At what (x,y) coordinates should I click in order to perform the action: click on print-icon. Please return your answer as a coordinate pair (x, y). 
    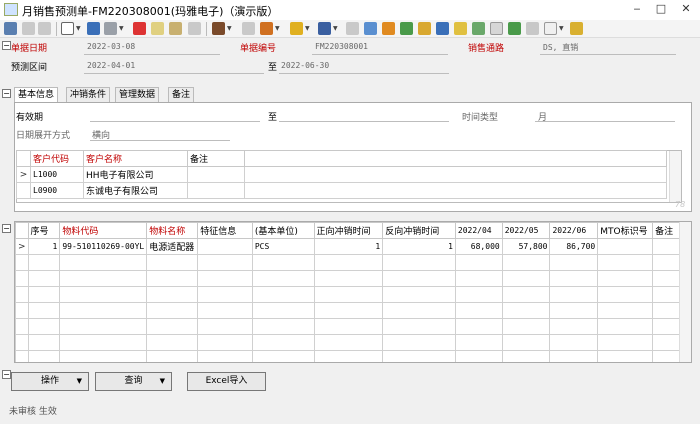
    Looking at the image, I should click on (324, 28).